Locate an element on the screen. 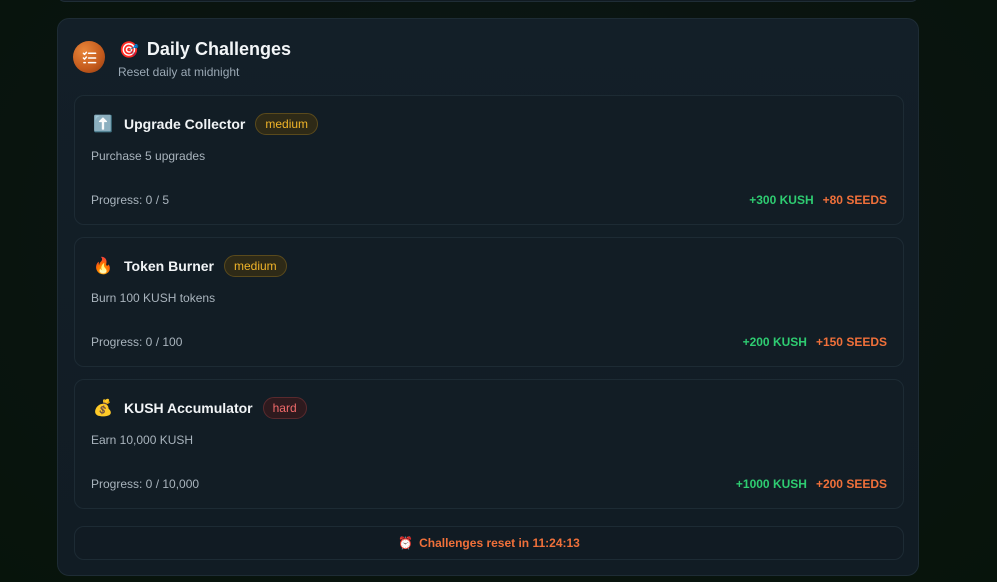  challenge-rewards: +1000 KUSH +200 SEEDS is located at coordinates (811, 484).